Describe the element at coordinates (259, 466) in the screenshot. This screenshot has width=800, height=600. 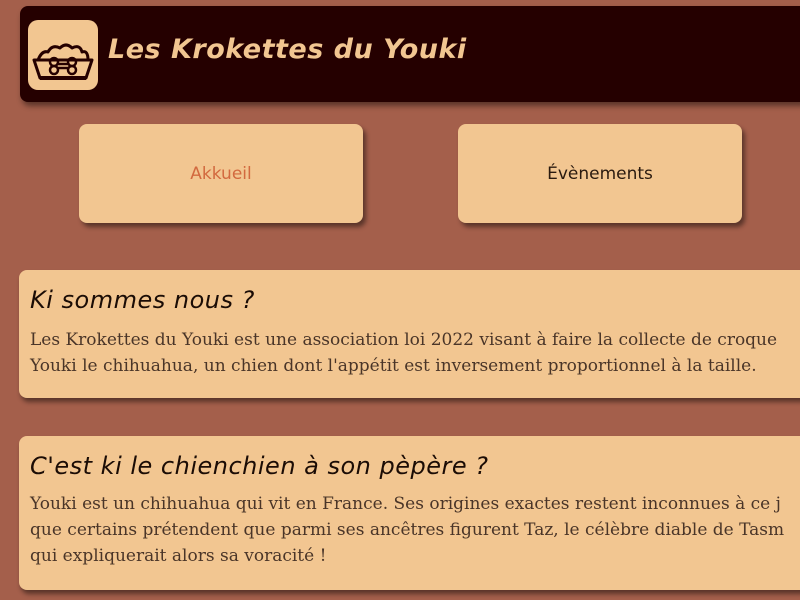
I see `section-title: C'est ki le chienchien à son pèpère ?` at that location.